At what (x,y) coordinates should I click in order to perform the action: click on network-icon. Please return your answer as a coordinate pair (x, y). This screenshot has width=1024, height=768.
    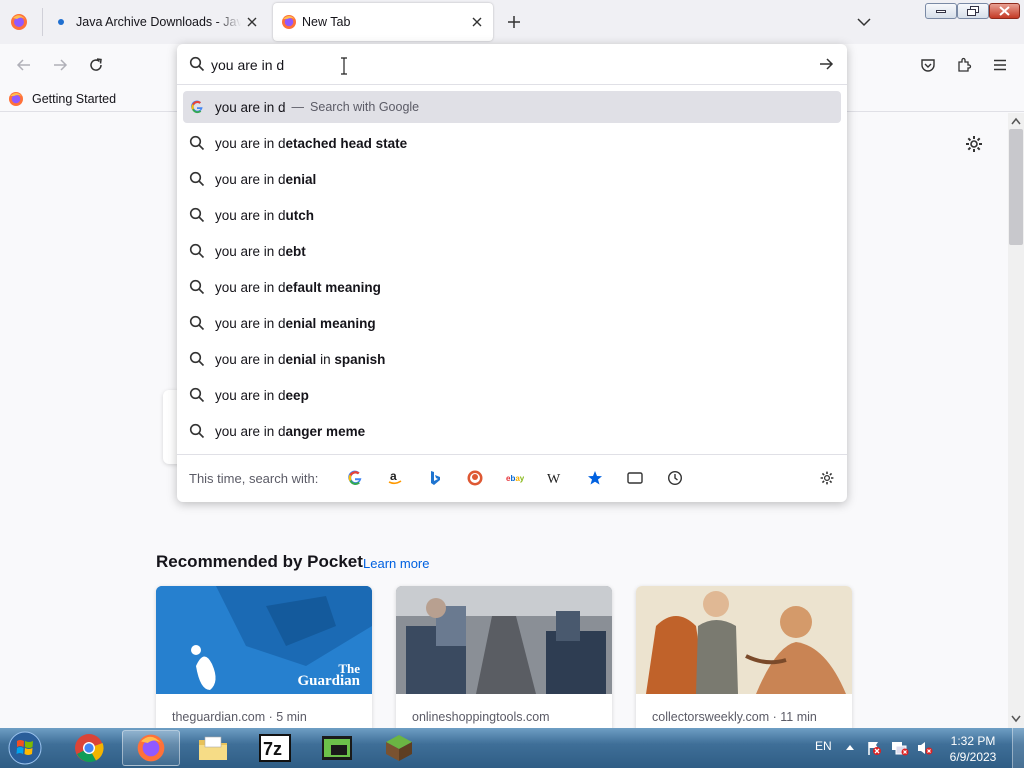
    Looking at the image, I should click on (900, 748).